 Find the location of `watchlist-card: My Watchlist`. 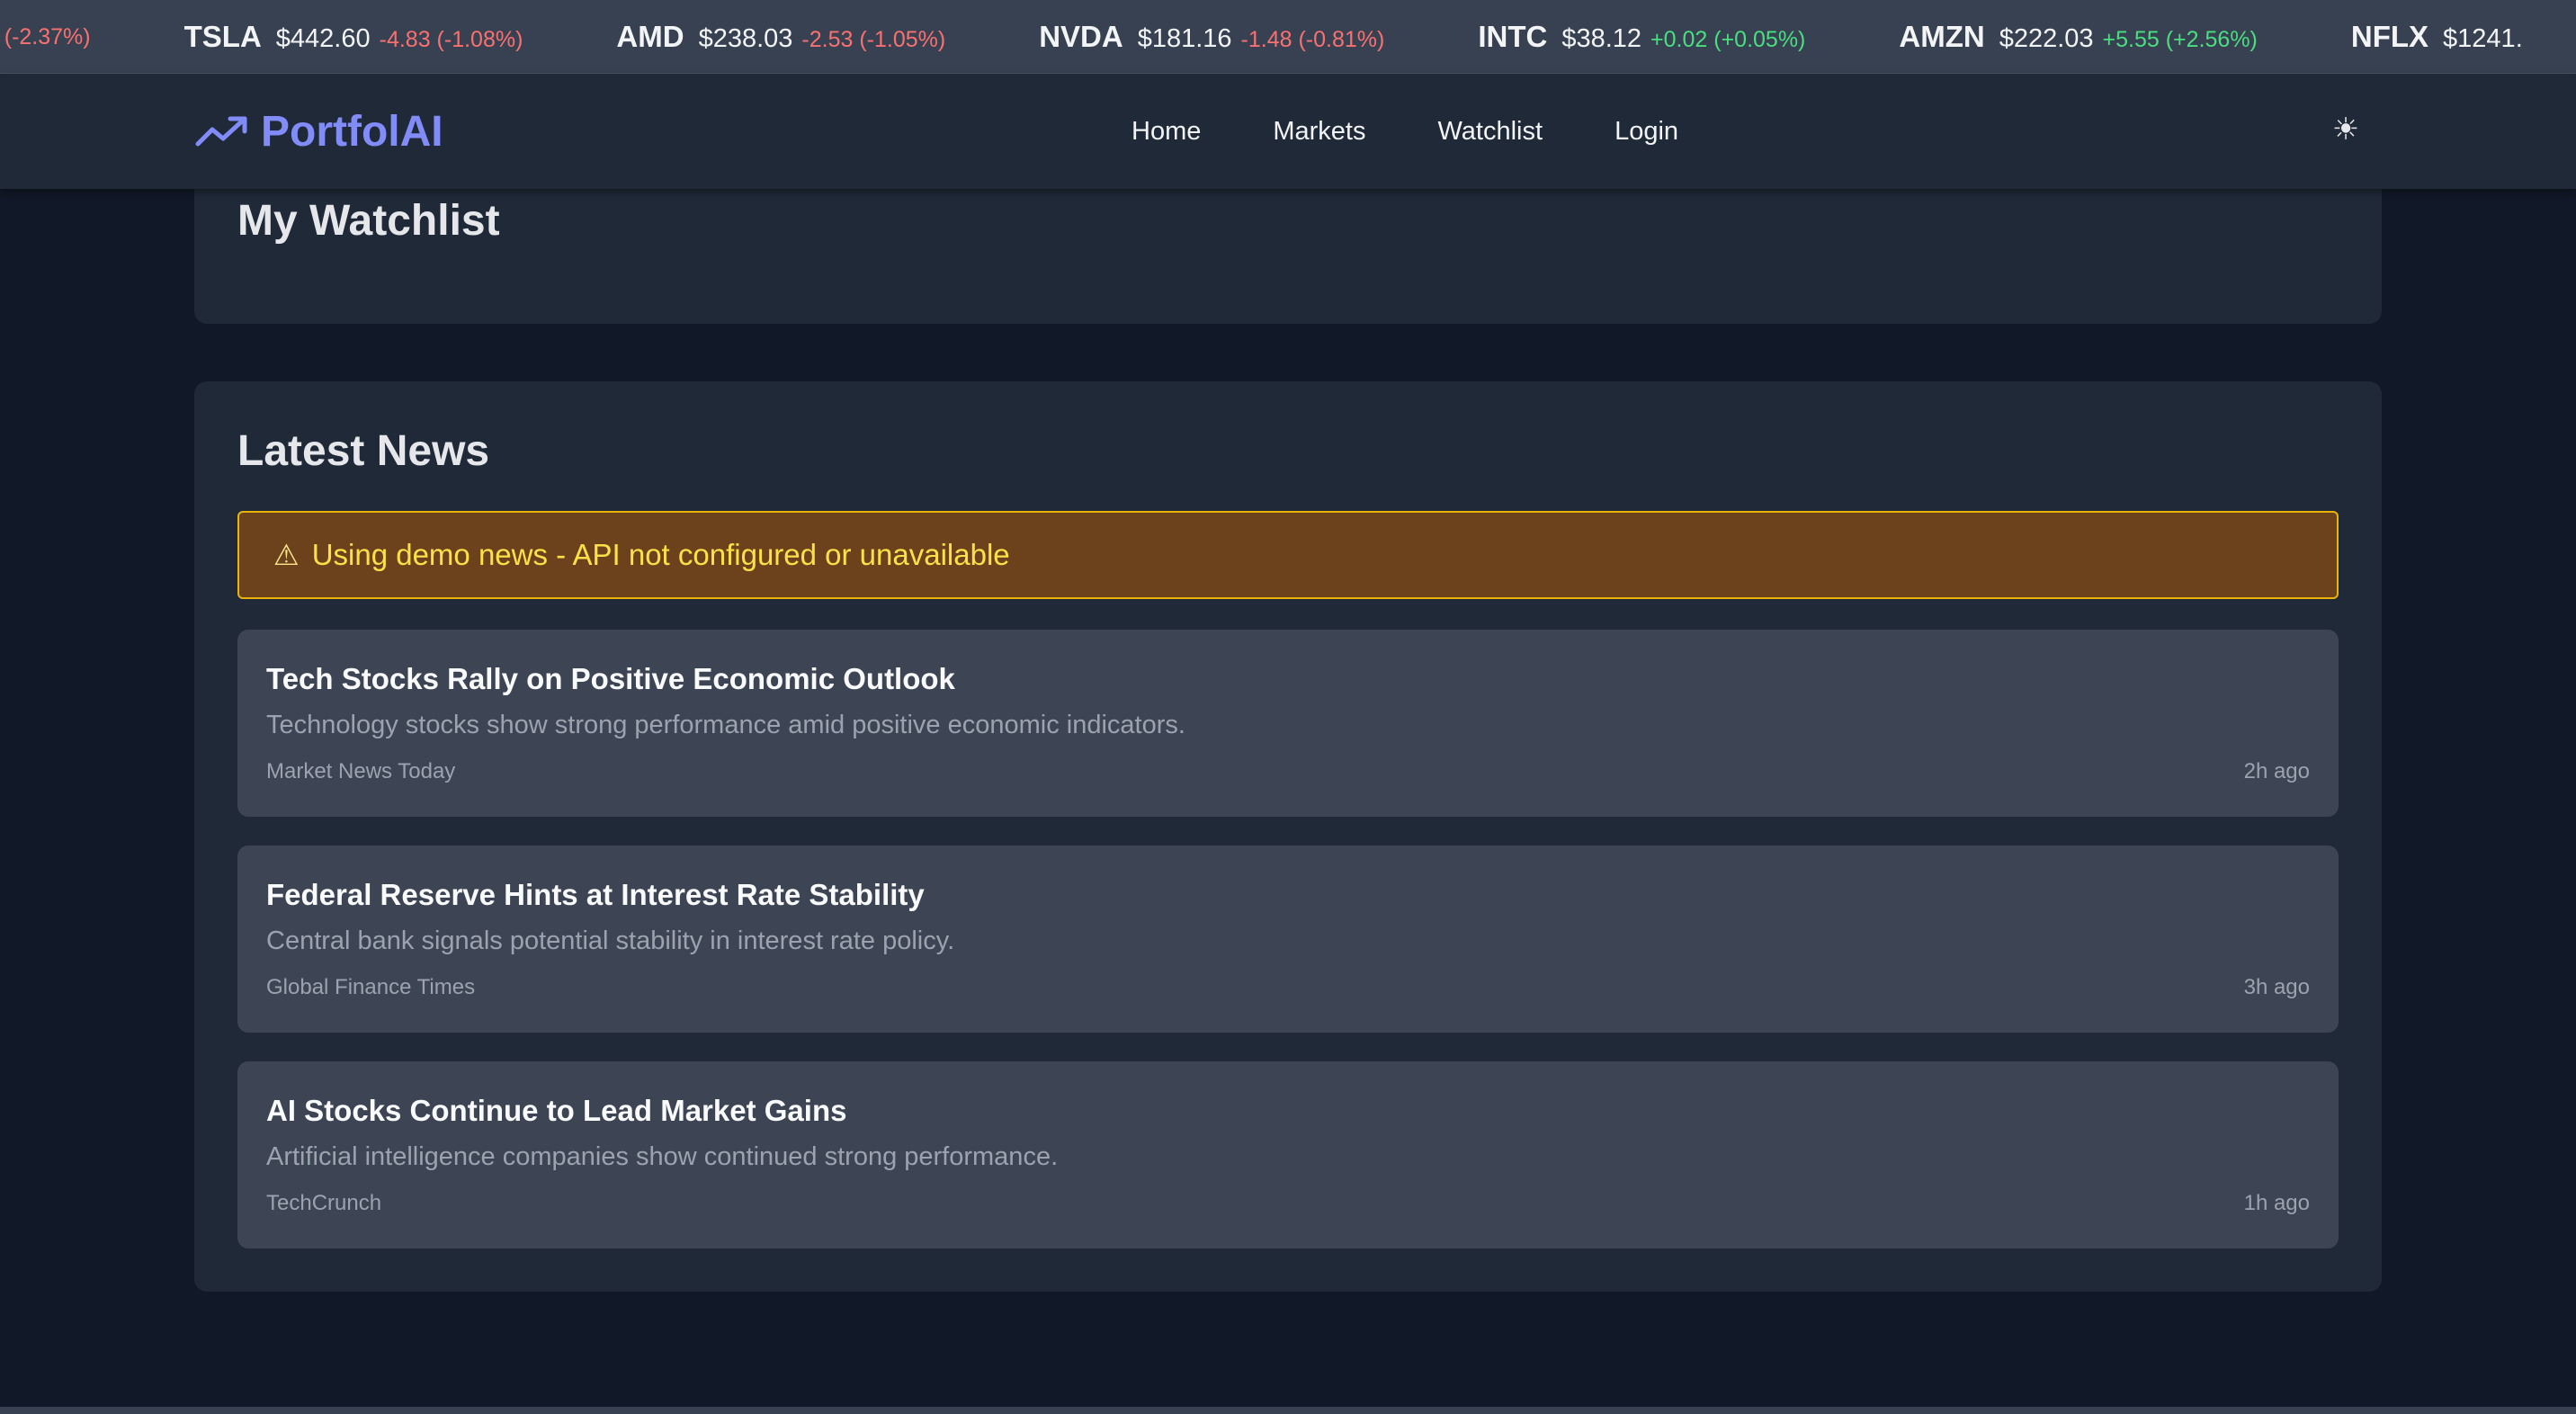

watchlist-card: My Watchlist is located at coordinates (1288, 247).